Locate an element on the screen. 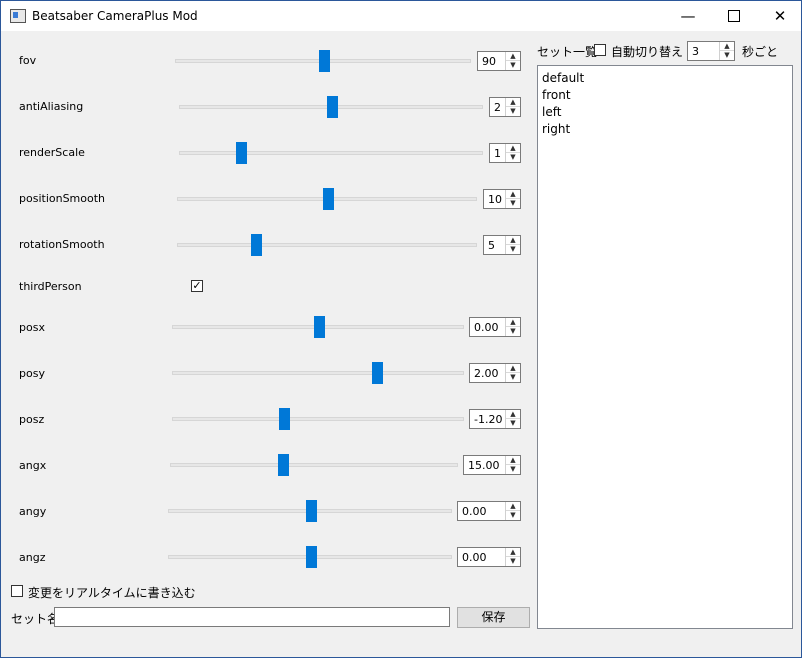 The image size is (802, 658). fov-slider-thumb is located at coordinates (324, 61).